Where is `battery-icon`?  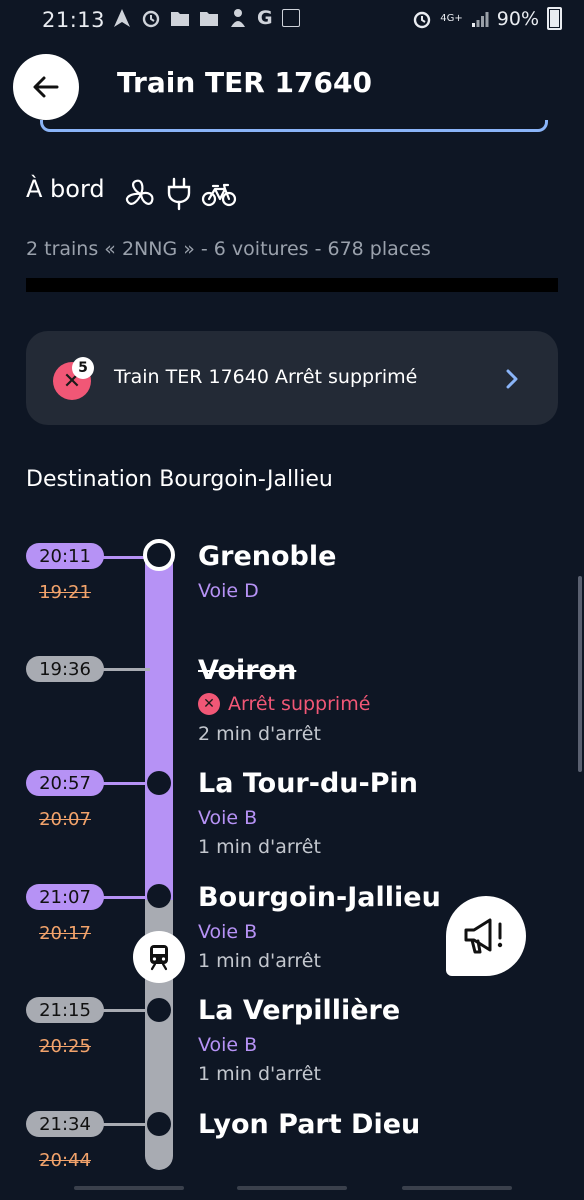
battery-icon is located at coordinates (554, 18).